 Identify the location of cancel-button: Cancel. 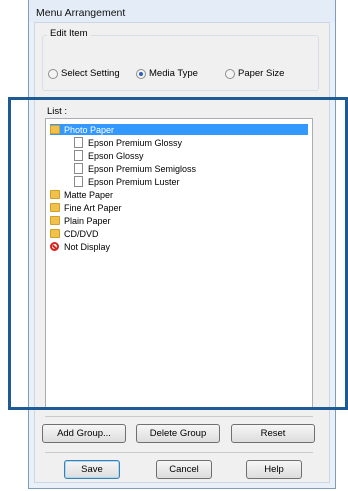
(184, 469).